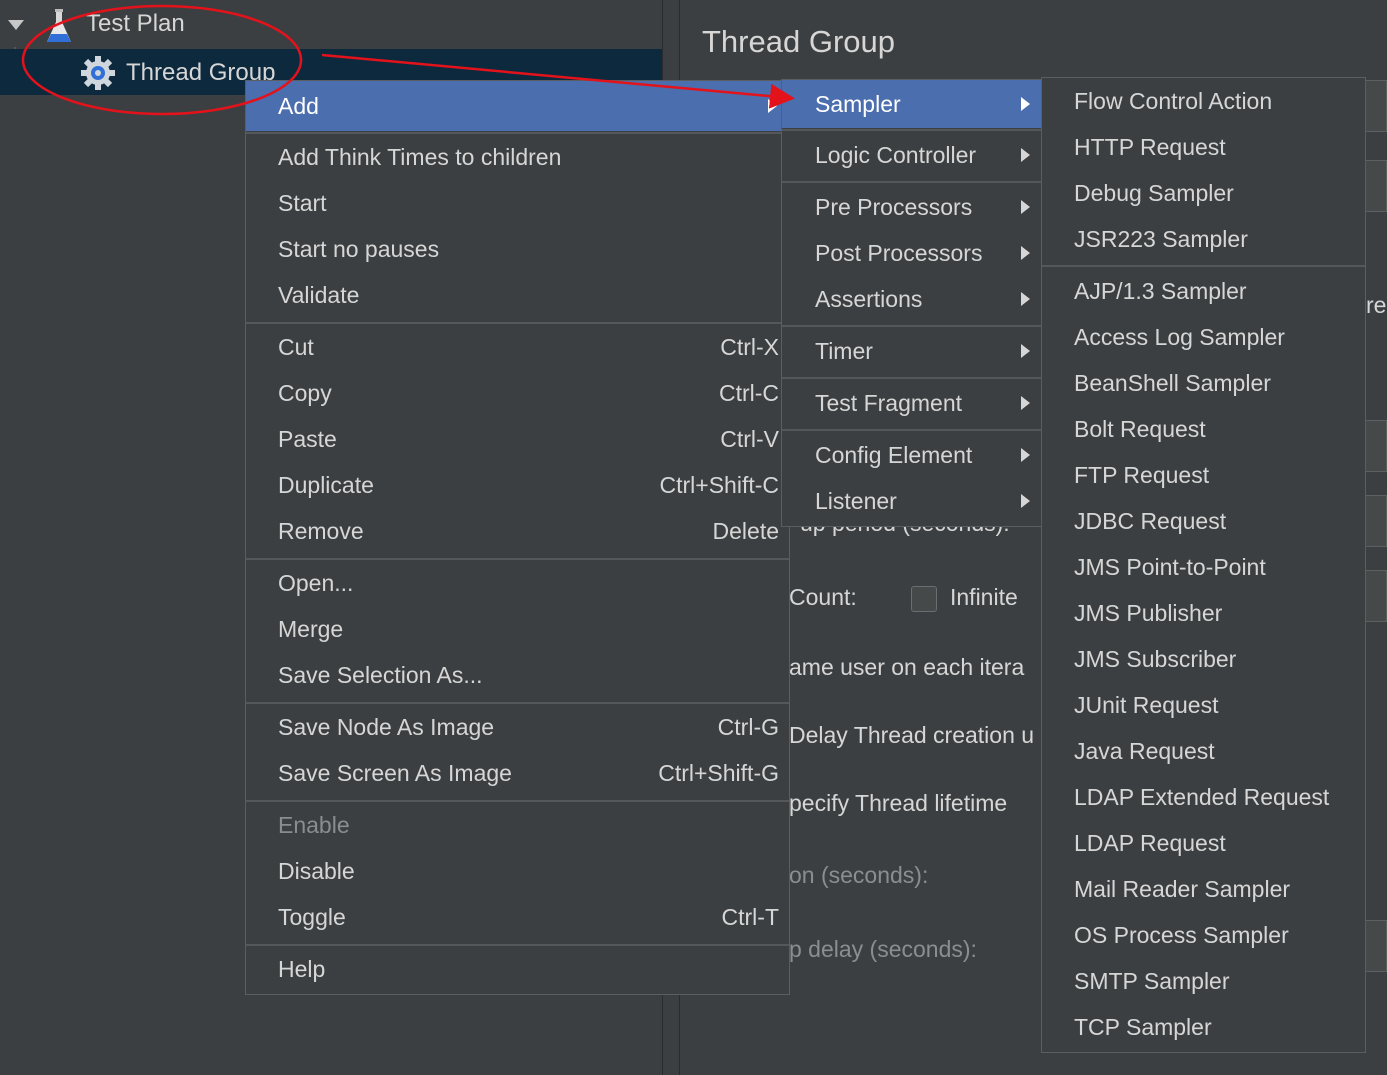 Image resolution: width=1387 pixels, height=1075 pixels. I want to click on annotation-arrow, so click(558, 81).